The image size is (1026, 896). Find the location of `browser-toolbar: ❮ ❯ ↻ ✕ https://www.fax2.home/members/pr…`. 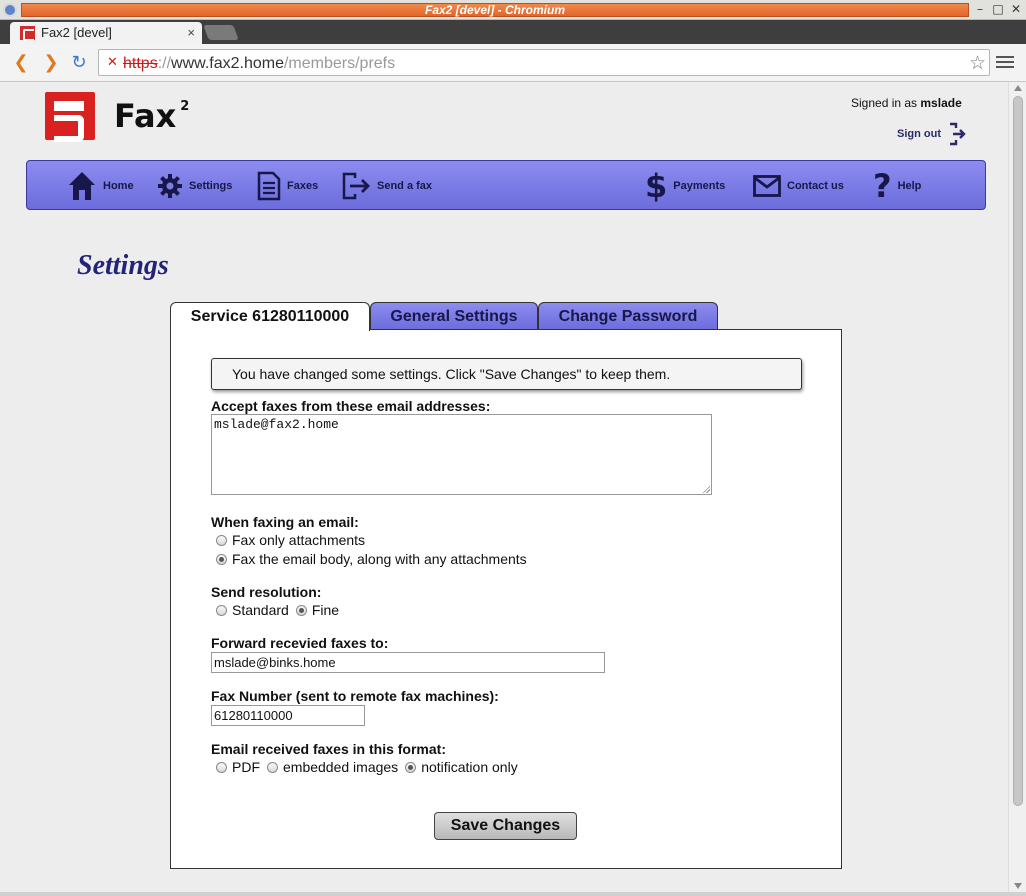

browser-toolbar: ❮ ❯ ↻ ✕ https://www.fax2.home/members/pr… is located at coordinates (513, 63).